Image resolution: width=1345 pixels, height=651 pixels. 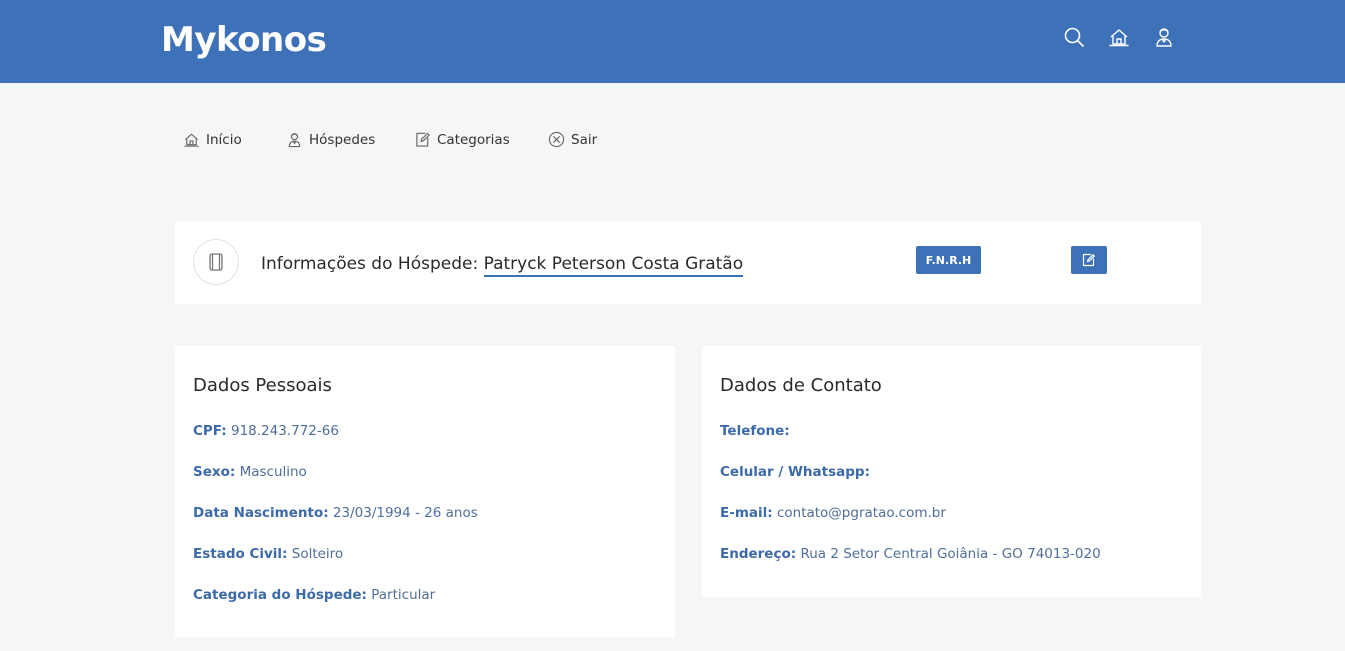 I want to click on field-label: E-mail:, so click(x=746, y=513).